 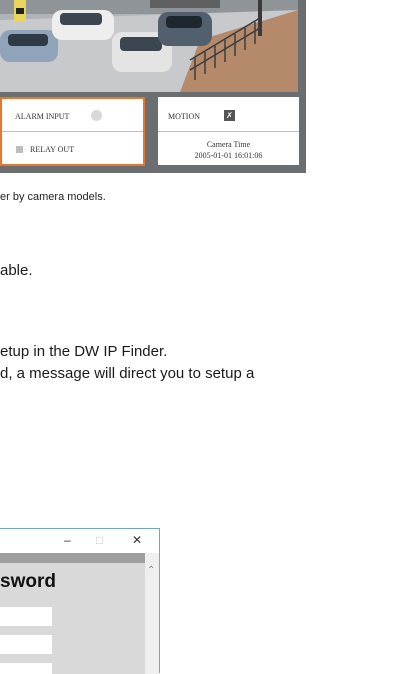 What do you see at coordinates (184, 116) in the screenshot?
I see `motion-label: MOTION` at bounding box center [184, 116].